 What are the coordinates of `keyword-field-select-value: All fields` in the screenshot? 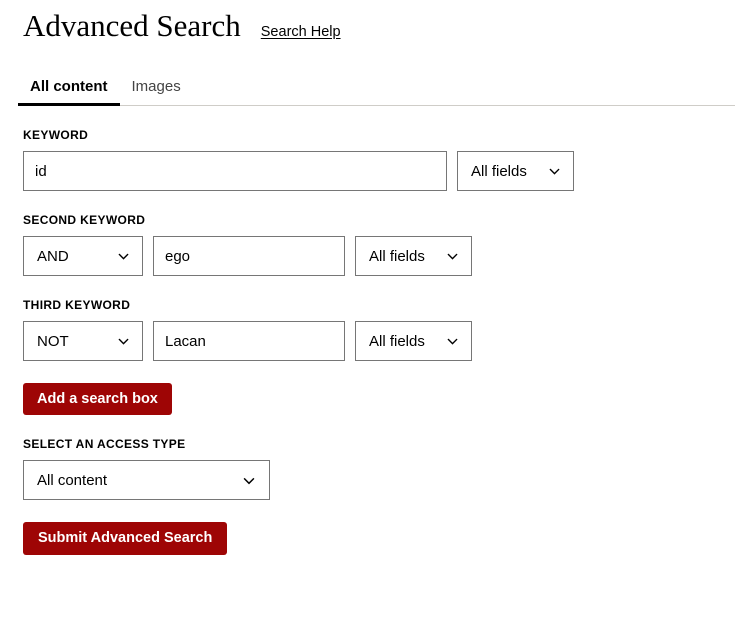 It's located at (499, 171).